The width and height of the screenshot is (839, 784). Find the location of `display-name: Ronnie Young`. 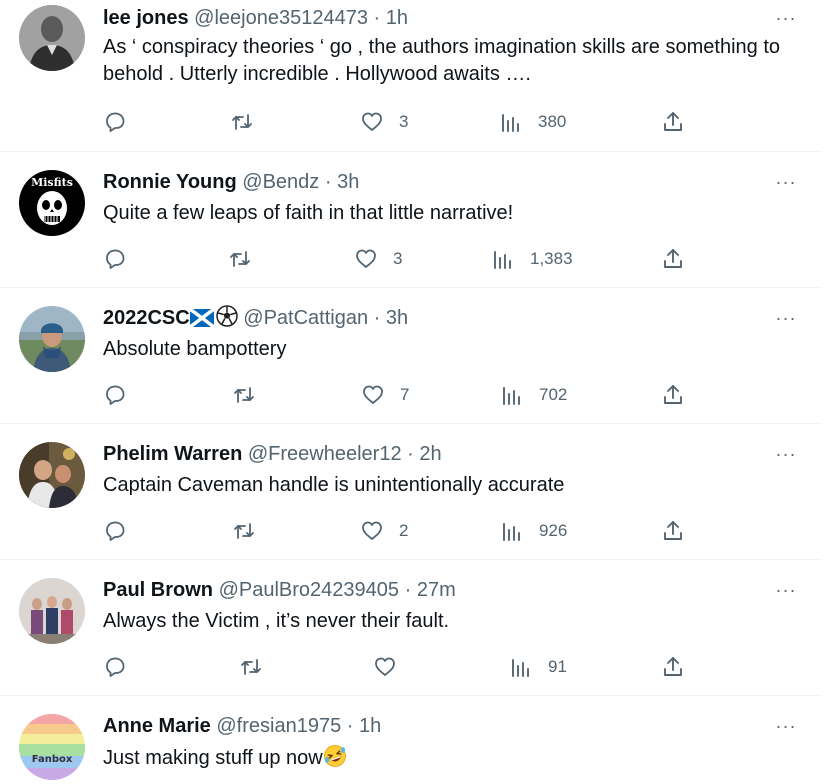

display-name: Ronnie Young is located at coordinates (170, 182).